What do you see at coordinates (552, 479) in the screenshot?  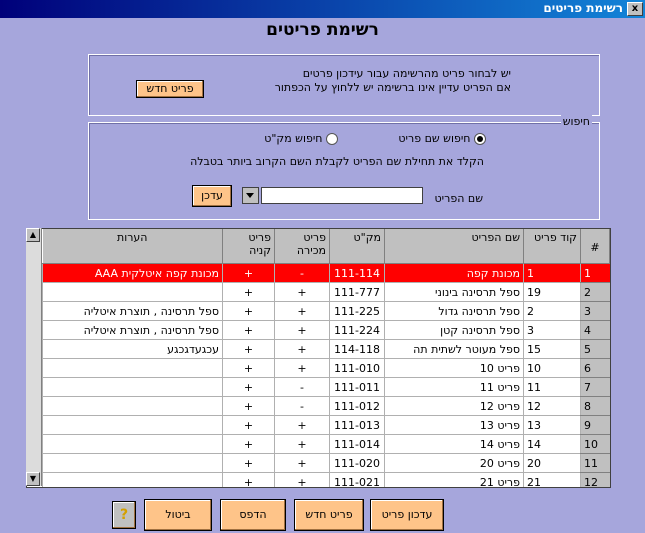 I see `cell-code: 21` at bounding box center [552, 479].